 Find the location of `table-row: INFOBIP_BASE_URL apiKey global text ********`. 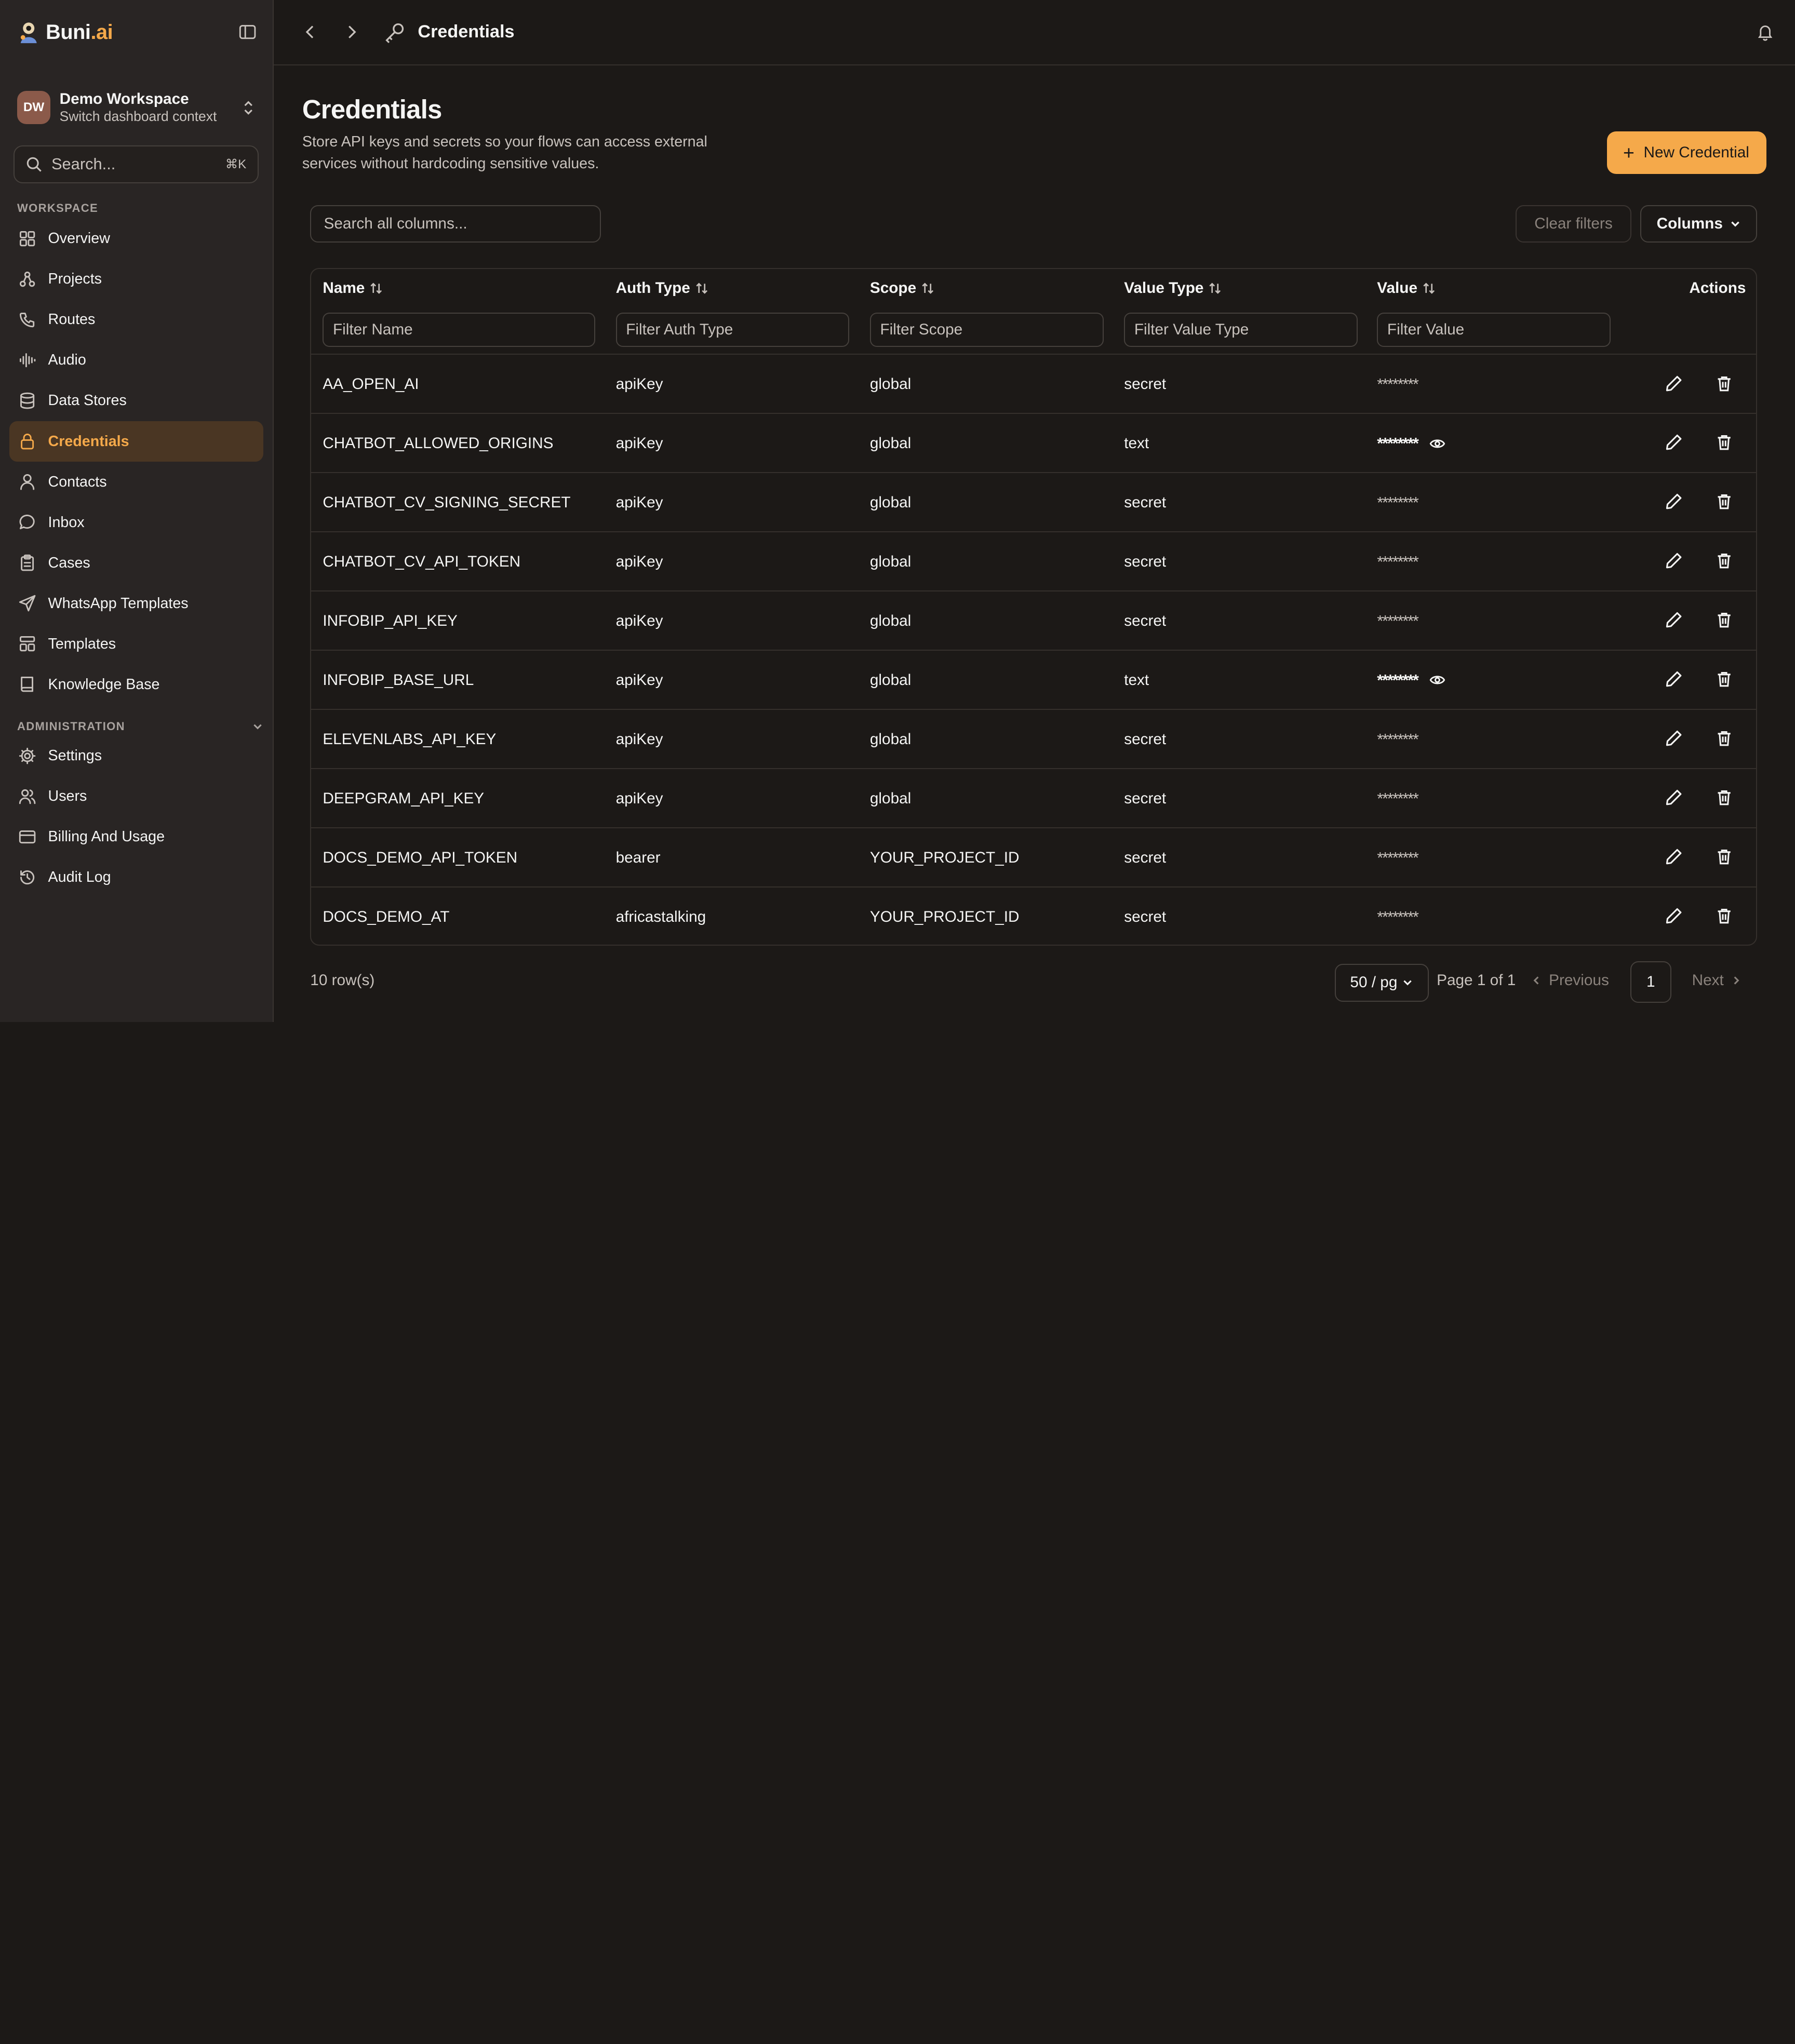

table-row: INFOBIP_BASE_URL apiKey global text ******** is located at coordinates (1034, 680).